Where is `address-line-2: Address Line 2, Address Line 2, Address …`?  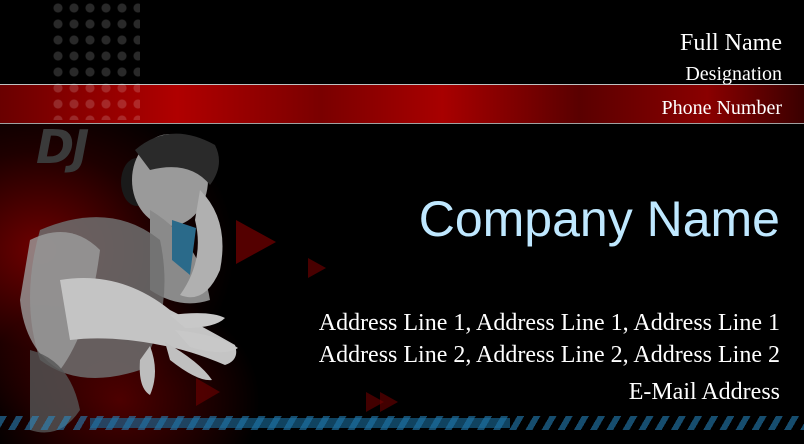 address-line-2: Address Line 2, Address Line 2, Address … is located at coordinates (549, 355).